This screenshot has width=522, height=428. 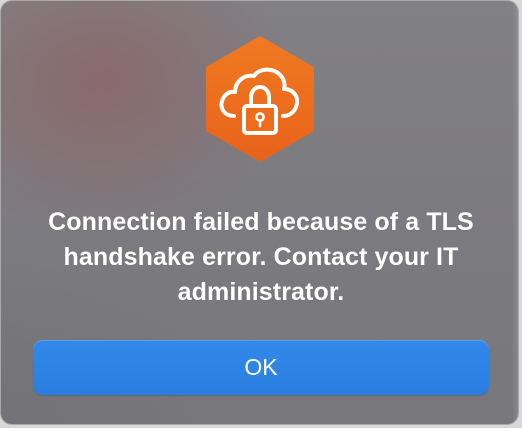 What do you see at coordinates (260, 99) in the screenshot?
I see `cloud-lock-icon` at bounding box center [260, 99].